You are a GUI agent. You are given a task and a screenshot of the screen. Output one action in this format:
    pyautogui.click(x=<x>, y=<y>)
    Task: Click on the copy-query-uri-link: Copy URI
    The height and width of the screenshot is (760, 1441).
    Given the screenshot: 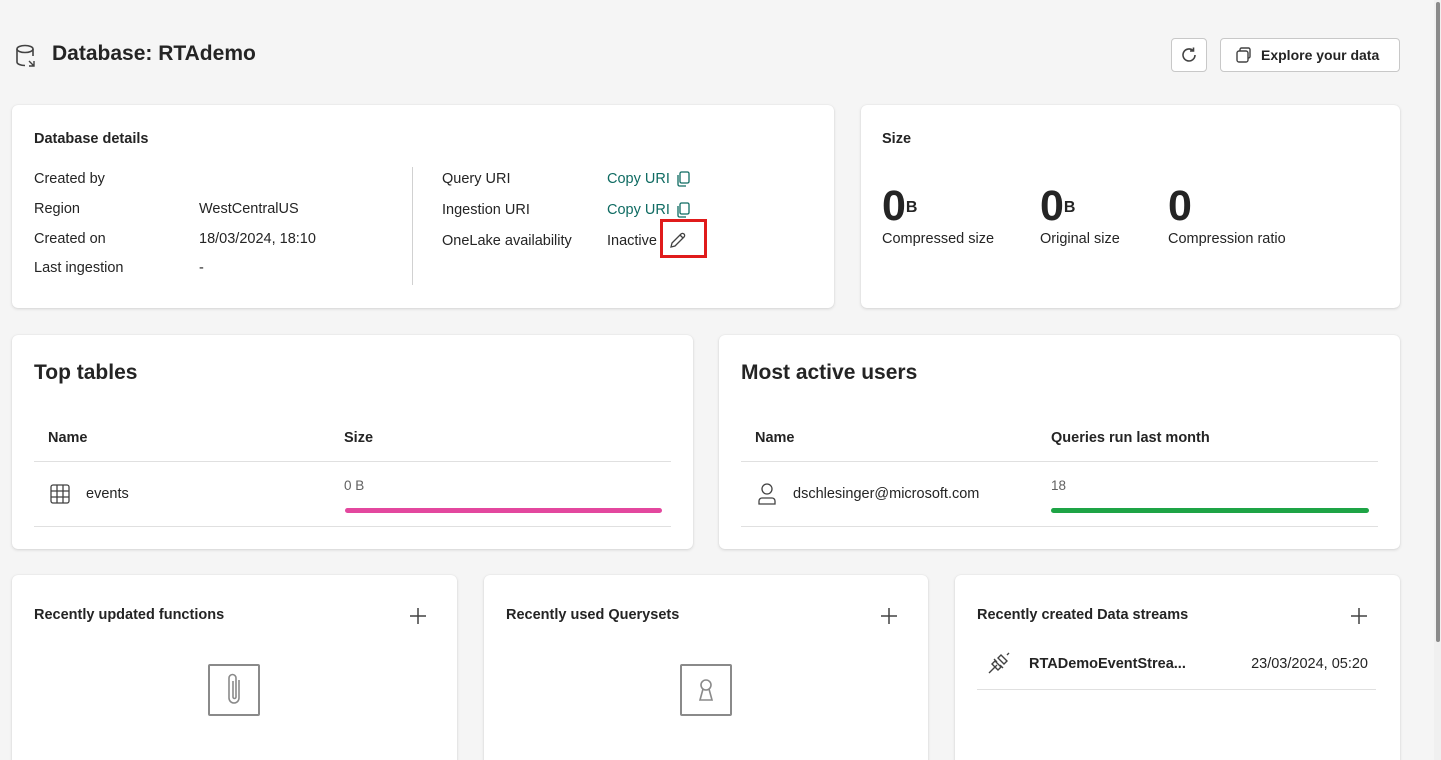 What is the action you would take?
    pyautogui.click(x=648, y=179)
    